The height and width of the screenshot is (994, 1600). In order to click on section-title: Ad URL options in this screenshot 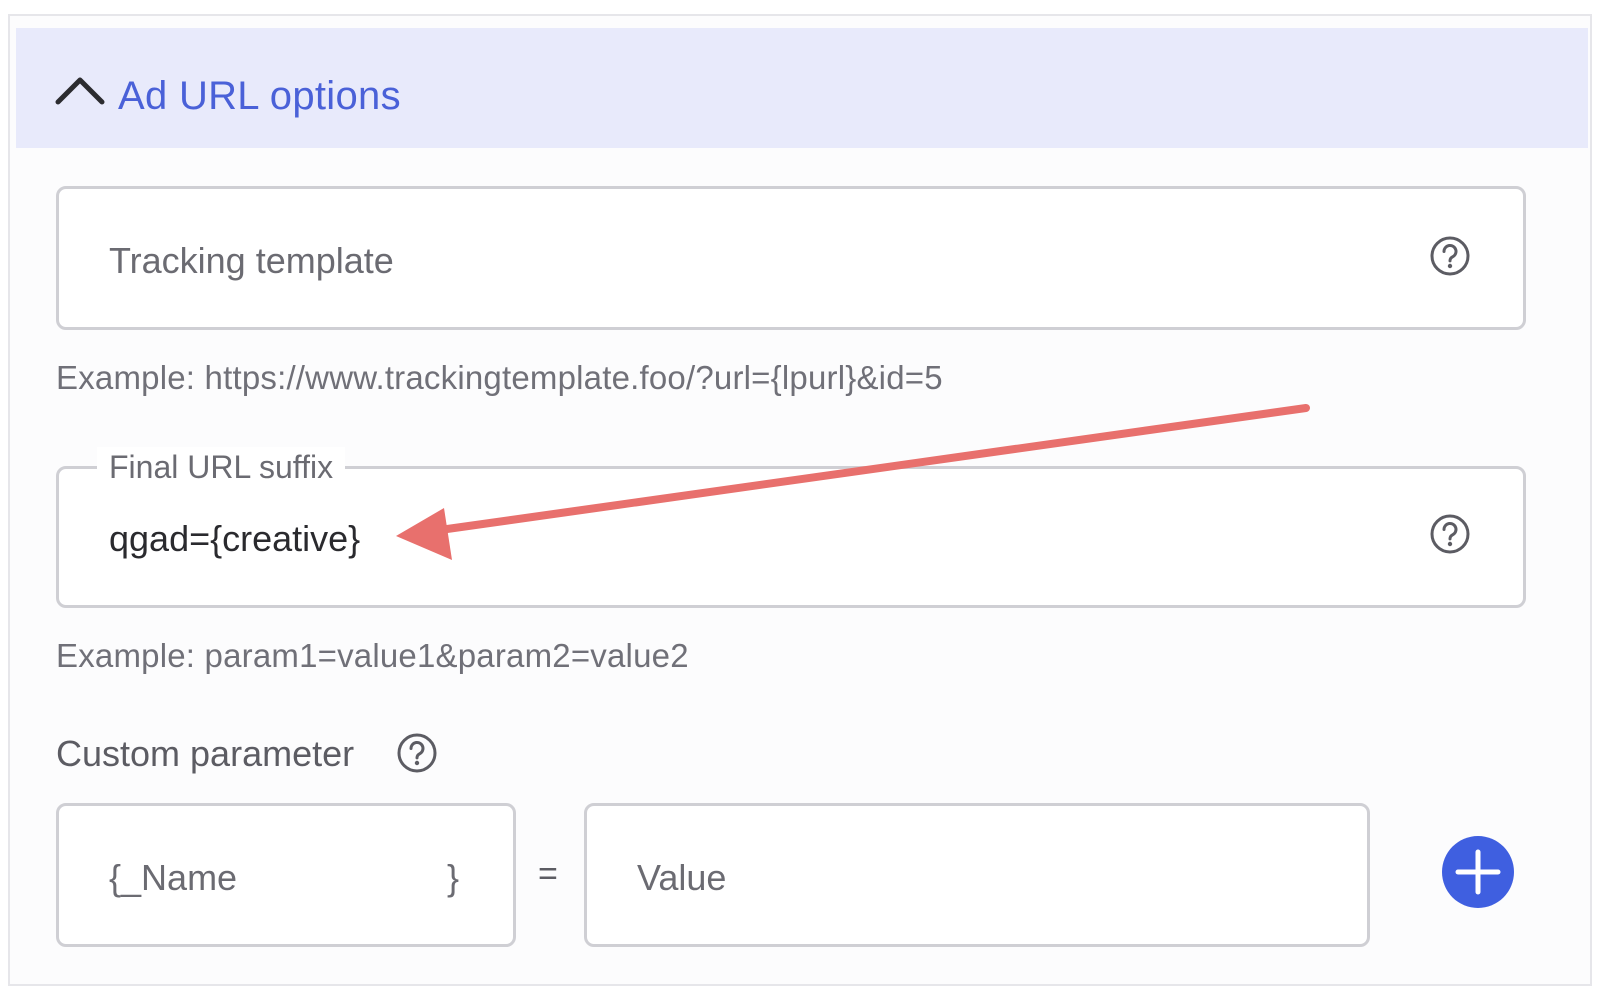, I will do `click(259, 96)`.